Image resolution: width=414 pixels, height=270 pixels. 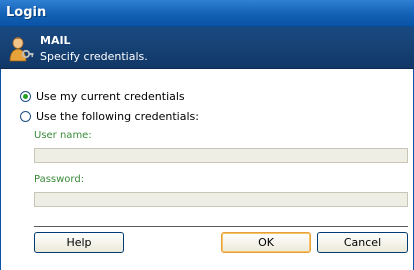 I want to click on user-key-icon, so click(x=21, y=49).